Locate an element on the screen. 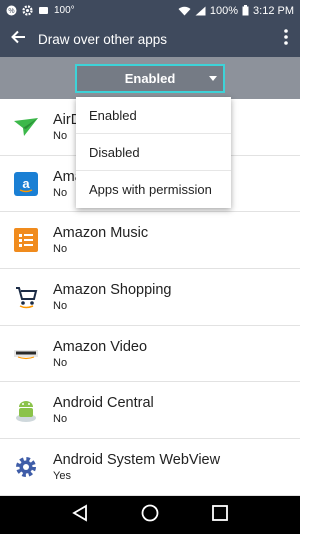 This screenshot has height=534, width=320. weather-icon is located at coordinates (43, 10).